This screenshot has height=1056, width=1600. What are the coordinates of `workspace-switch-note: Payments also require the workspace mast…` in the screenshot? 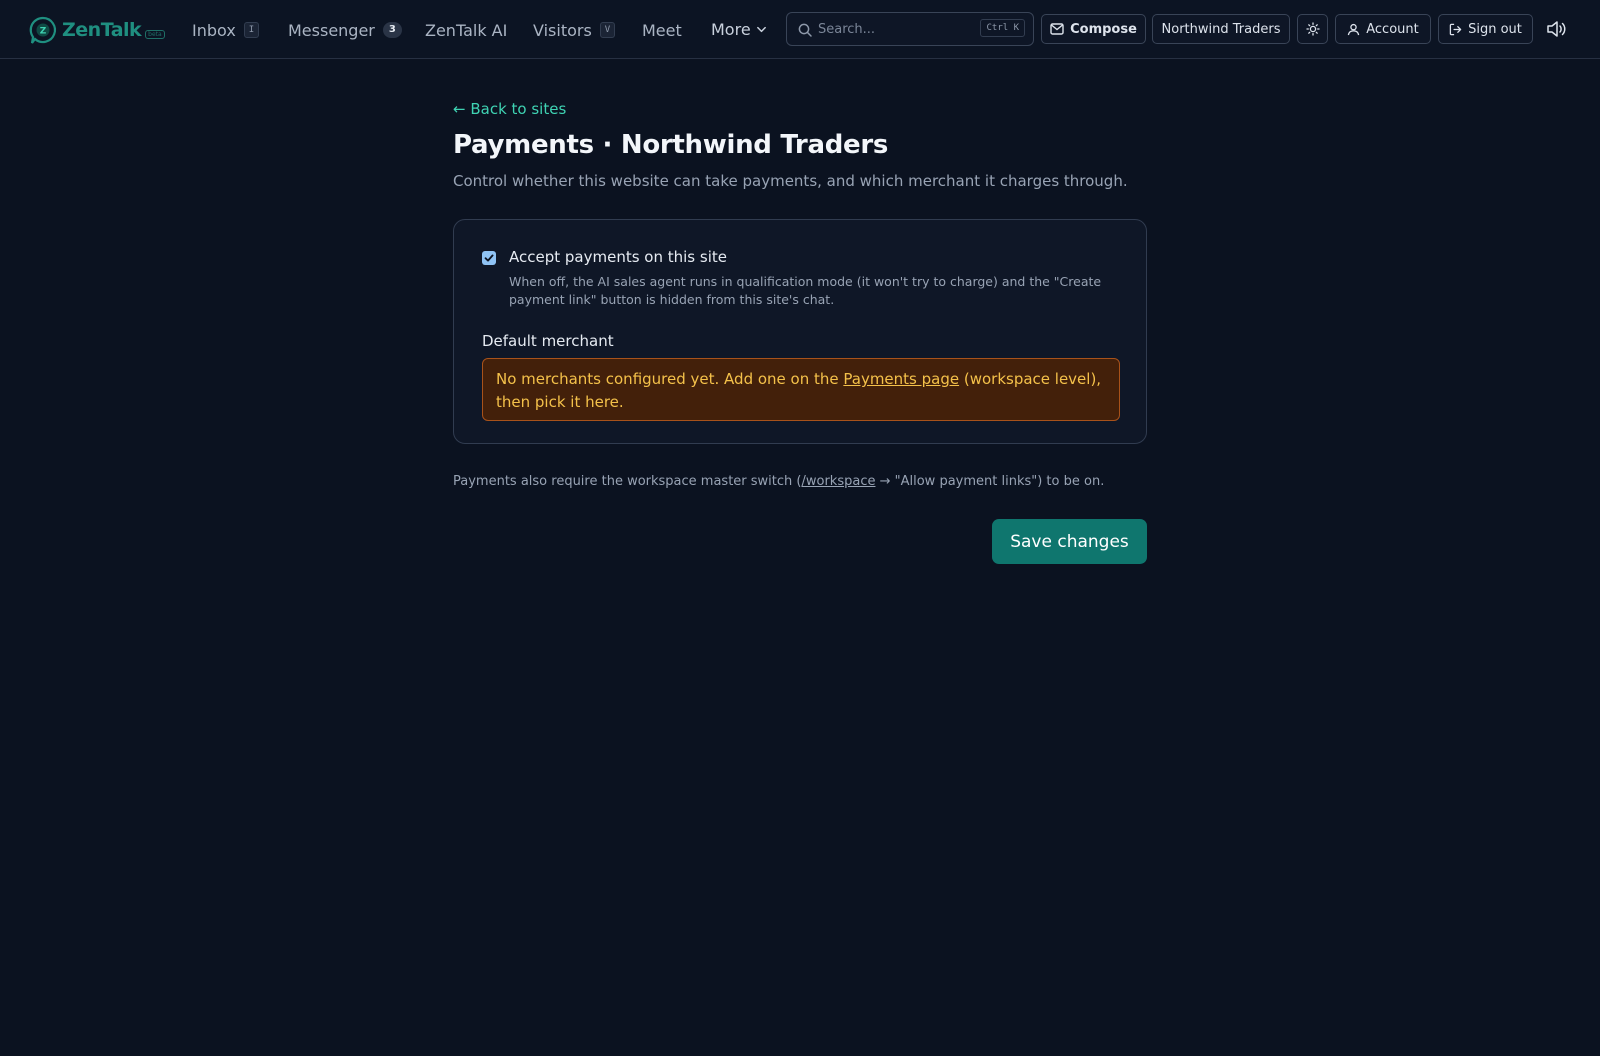 It's located at (778, 481).